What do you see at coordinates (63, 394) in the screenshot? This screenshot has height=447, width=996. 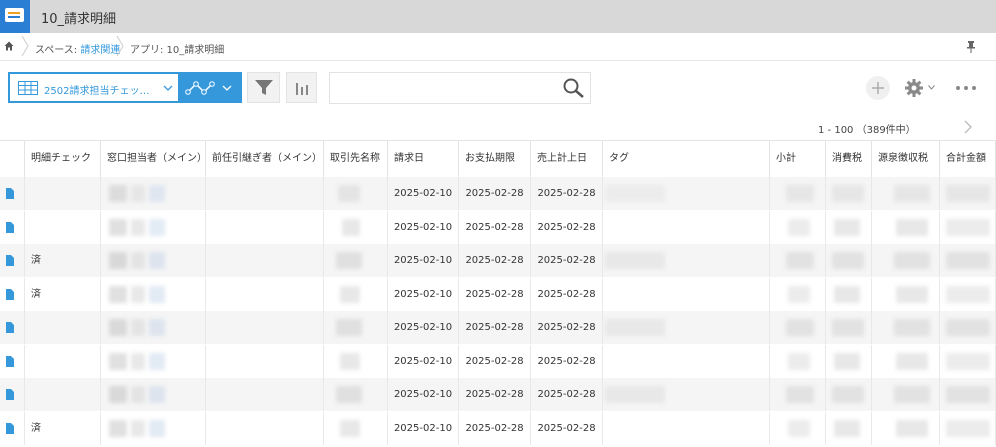 I see `check-cell` at bounding box center [63, 394].